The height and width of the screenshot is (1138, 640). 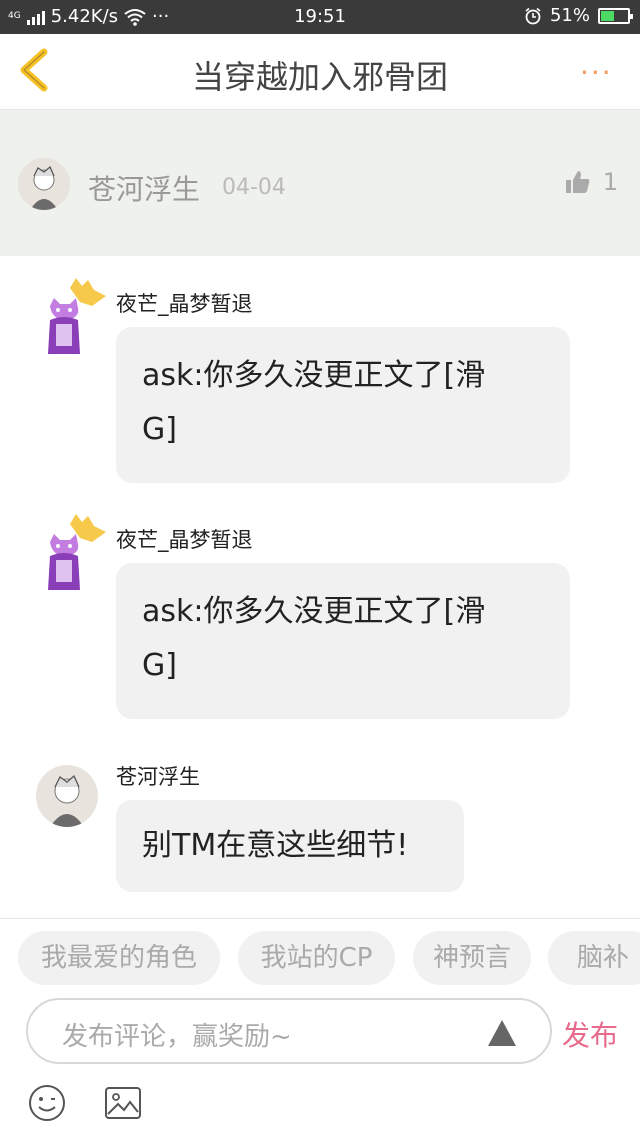 What do you see at coordinates (254, 187) in the screenshot?
I see `topic-date: 04-04` at bounding box center [254, 187].